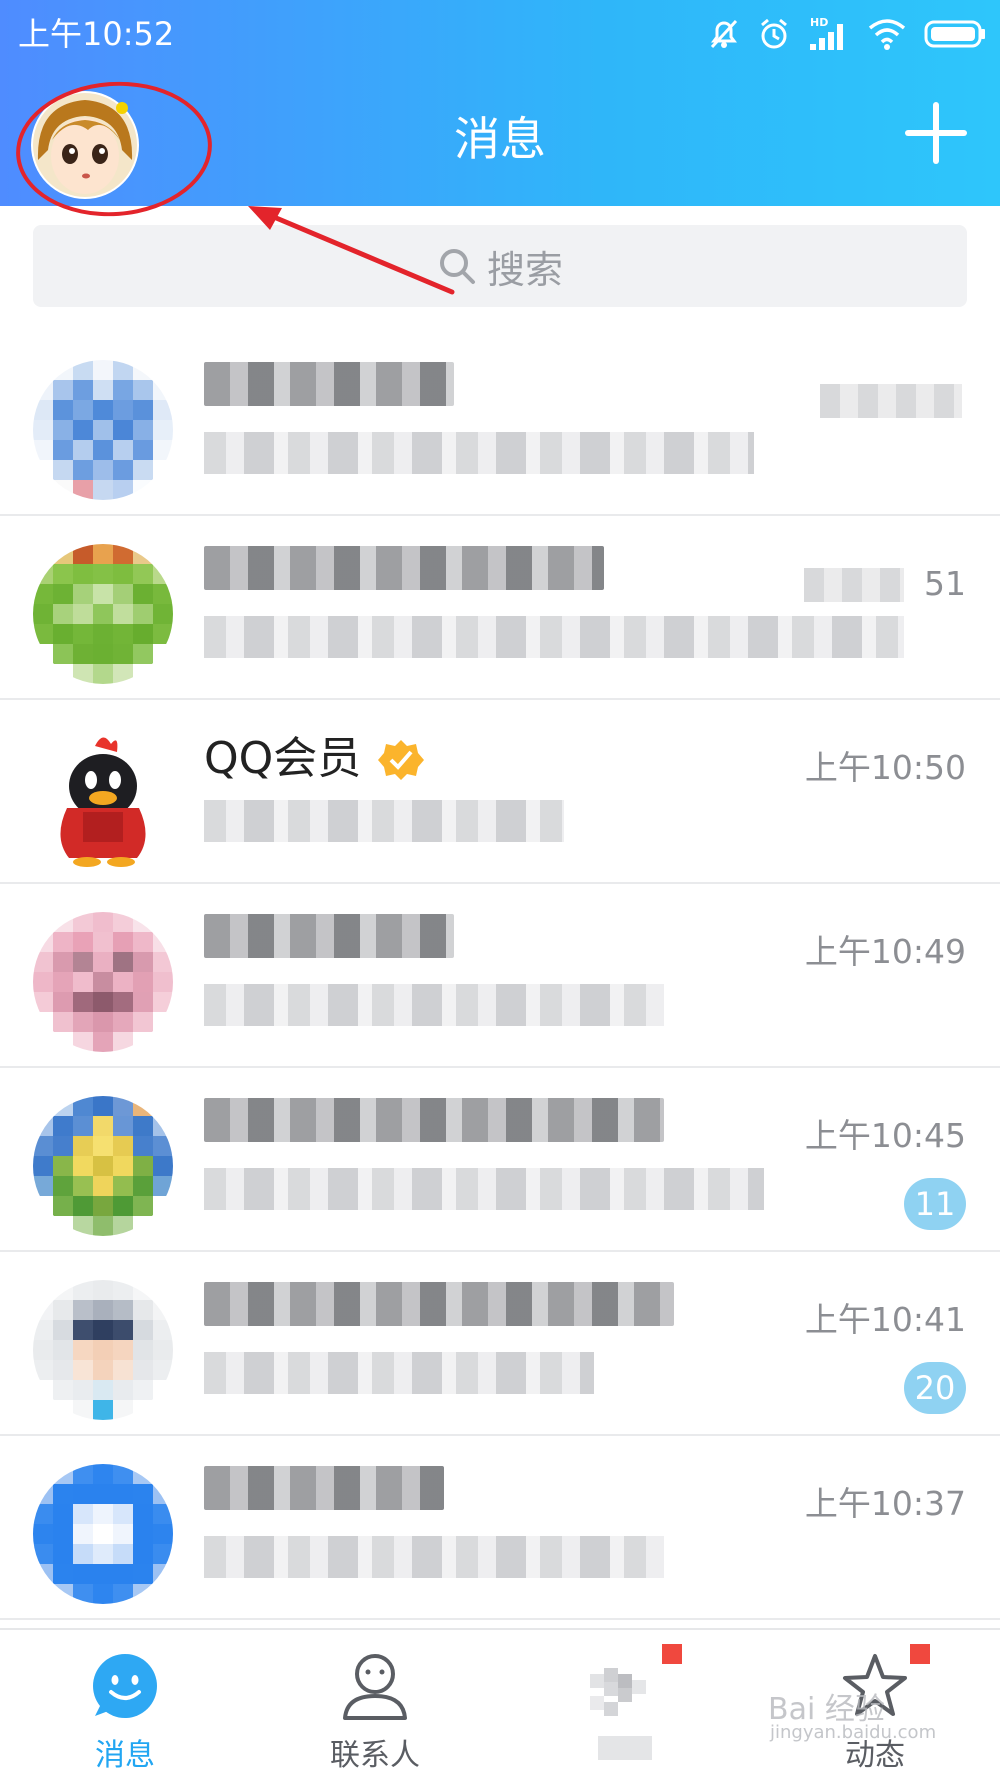  Describe the element at coordinates (853, 1732) in the screenshot. I see `watermark-url: jingyan.baidu.com` at that location.